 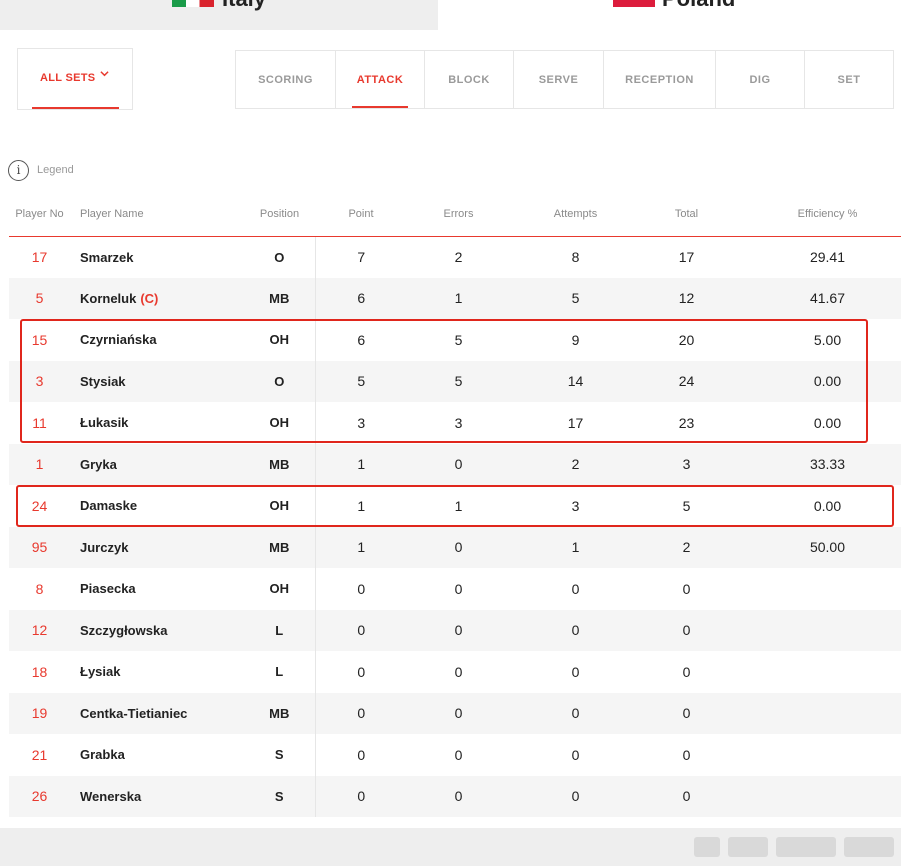 What do you see at coordinates (575, 506) in the screenshot?
I see `attack-attempts: 3` at bounding box center [575, 506].